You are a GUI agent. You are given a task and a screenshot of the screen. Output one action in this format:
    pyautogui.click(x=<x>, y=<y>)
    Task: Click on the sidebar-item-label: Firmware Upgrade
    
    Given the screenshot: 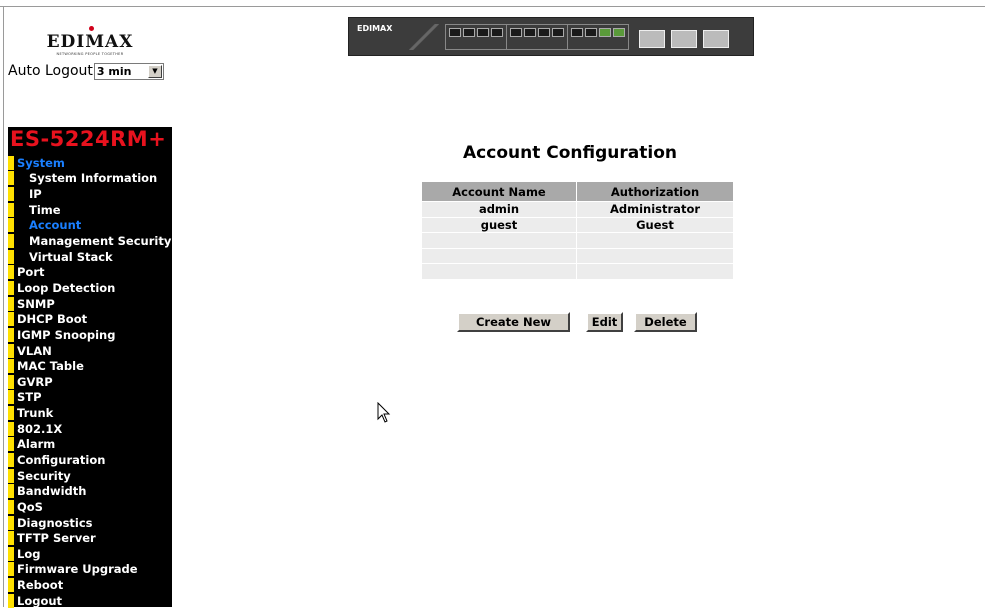 What is the action you would take?
    pyautogui.click(x=77, y=569)
    